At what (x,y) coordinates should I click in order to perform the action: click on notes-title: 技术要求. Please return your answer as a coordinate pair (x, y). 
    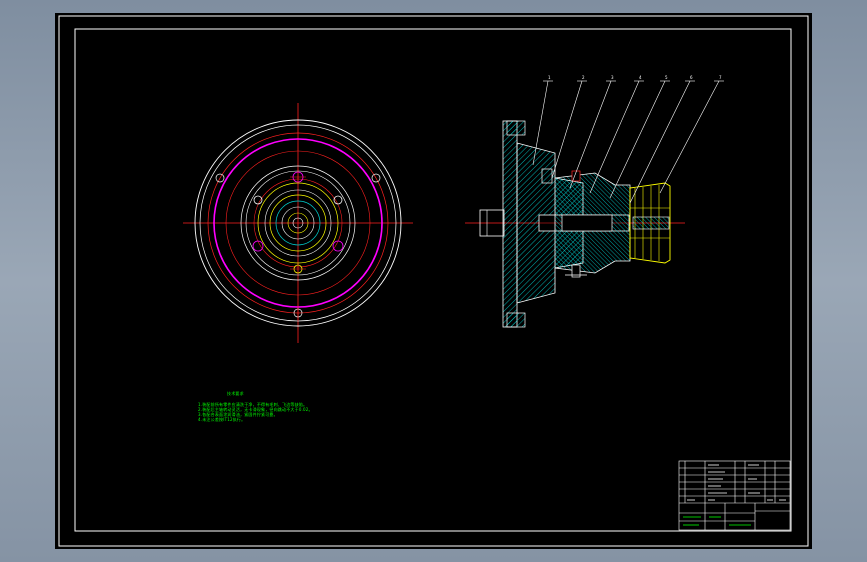
    Looking at the image, I should click on (235, 393).